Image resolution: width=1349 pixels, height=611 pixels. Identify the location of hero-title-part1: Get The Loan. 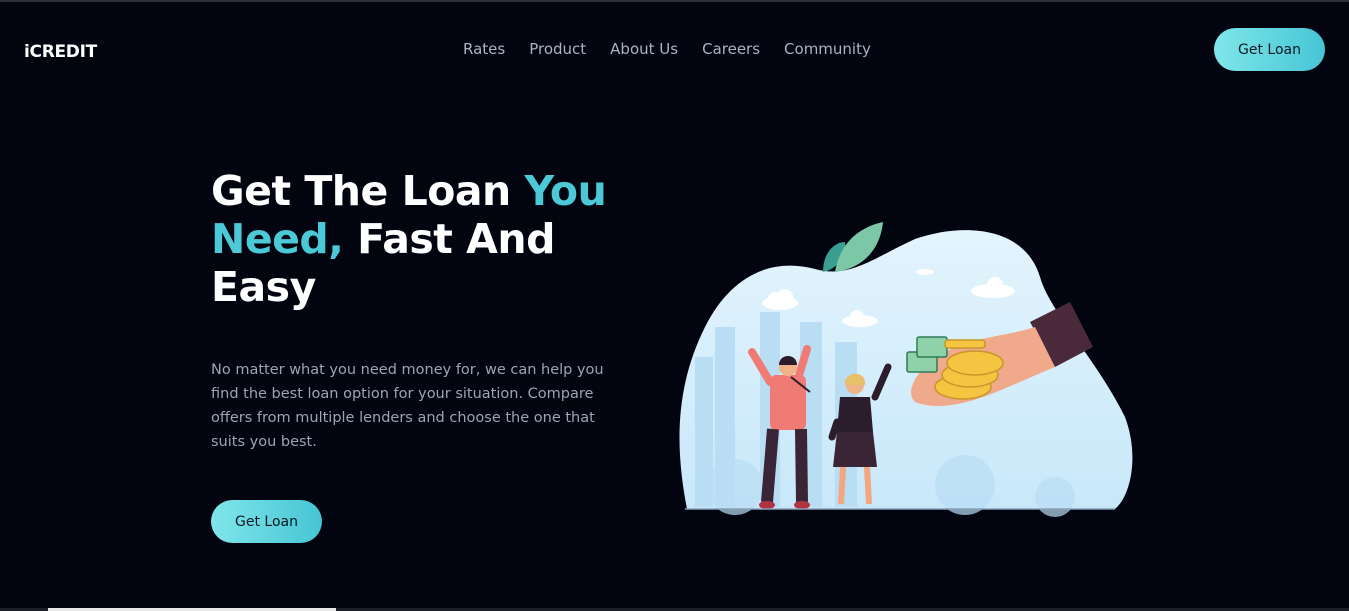
(368, 191).